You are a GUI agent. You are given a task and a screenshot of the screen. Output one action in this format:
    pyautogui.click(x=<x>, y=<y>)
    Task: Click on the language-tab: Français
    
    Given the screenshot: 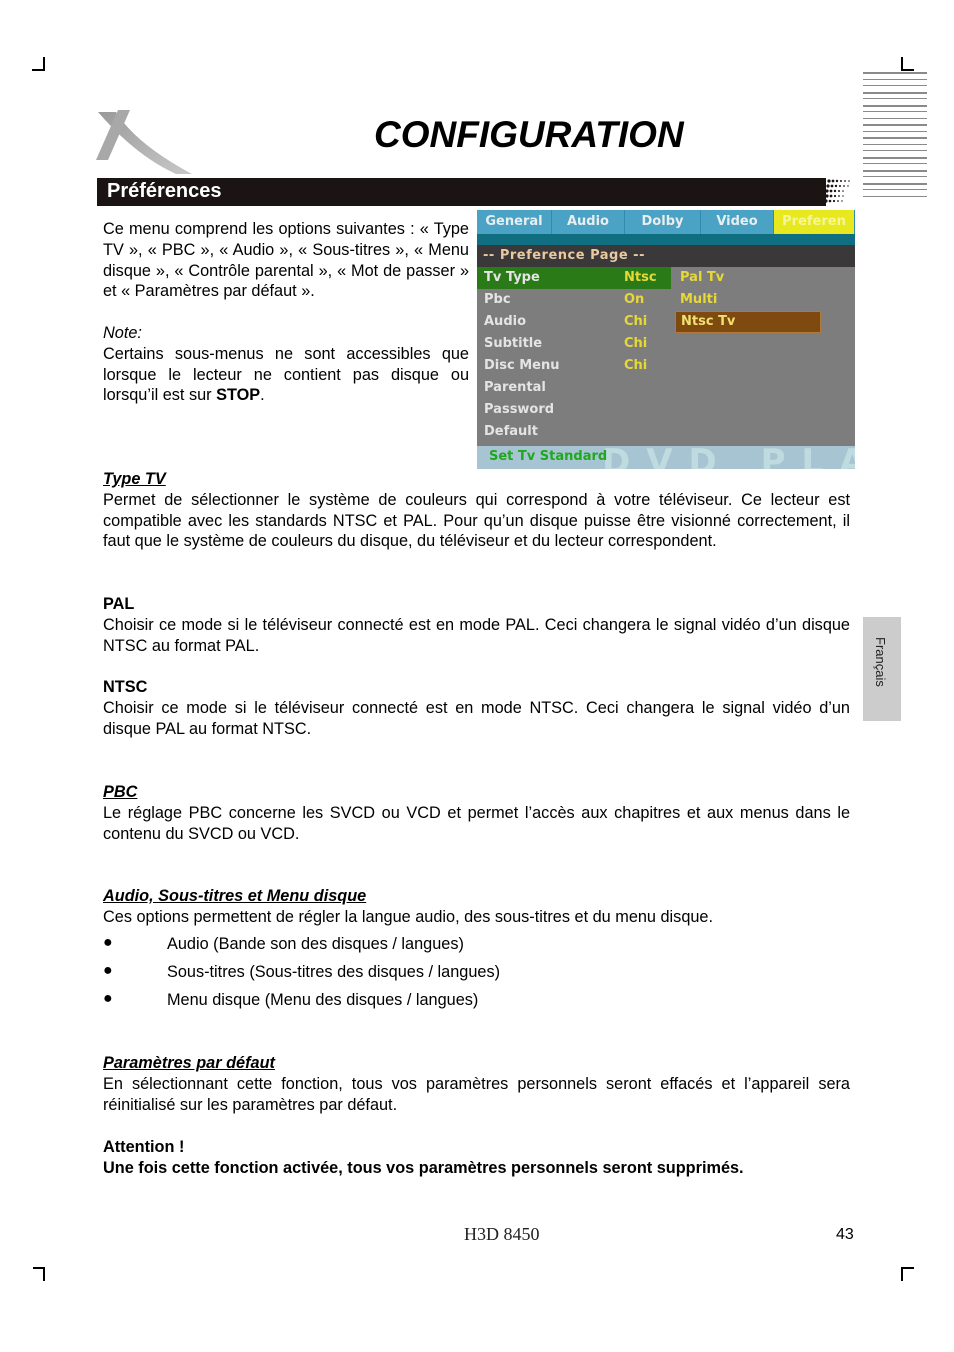 What is the action you would take?
    pyautogui.click(x=882, y=669)
    